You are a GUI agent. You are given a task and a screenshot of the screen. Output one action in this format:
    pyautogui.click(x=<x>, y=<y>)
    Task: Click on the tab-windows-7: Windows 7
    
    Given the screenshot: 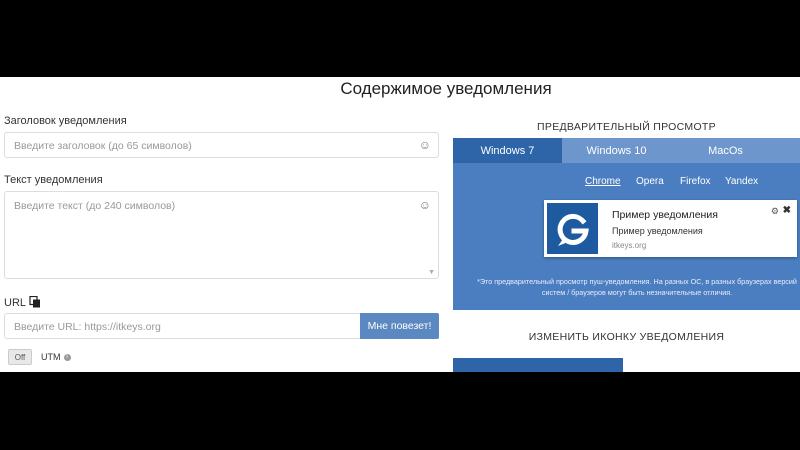 What is the action you would take?
    pyautogui.click(x=507, y=150)
    